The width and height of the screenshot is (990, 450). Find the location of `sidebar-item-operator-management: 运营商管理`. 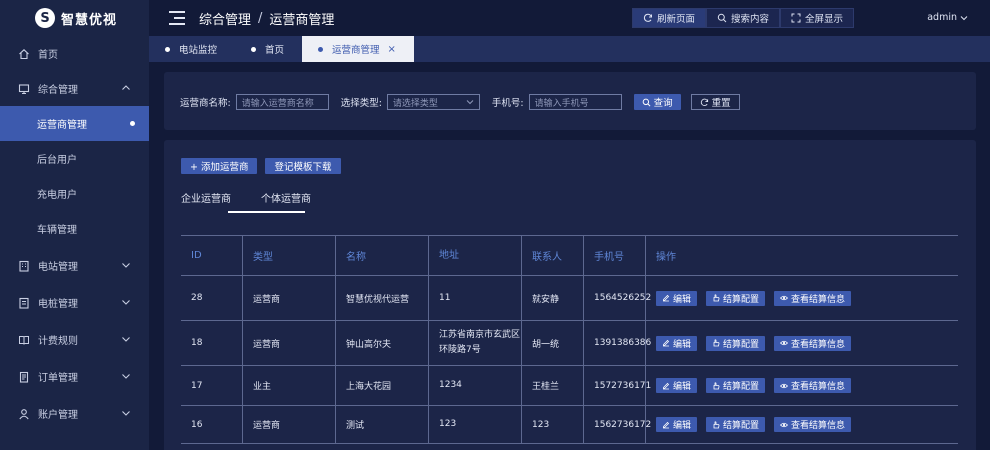

sidebar-item-operator-management: 运营商管理 is located at coordinates (74, 123).